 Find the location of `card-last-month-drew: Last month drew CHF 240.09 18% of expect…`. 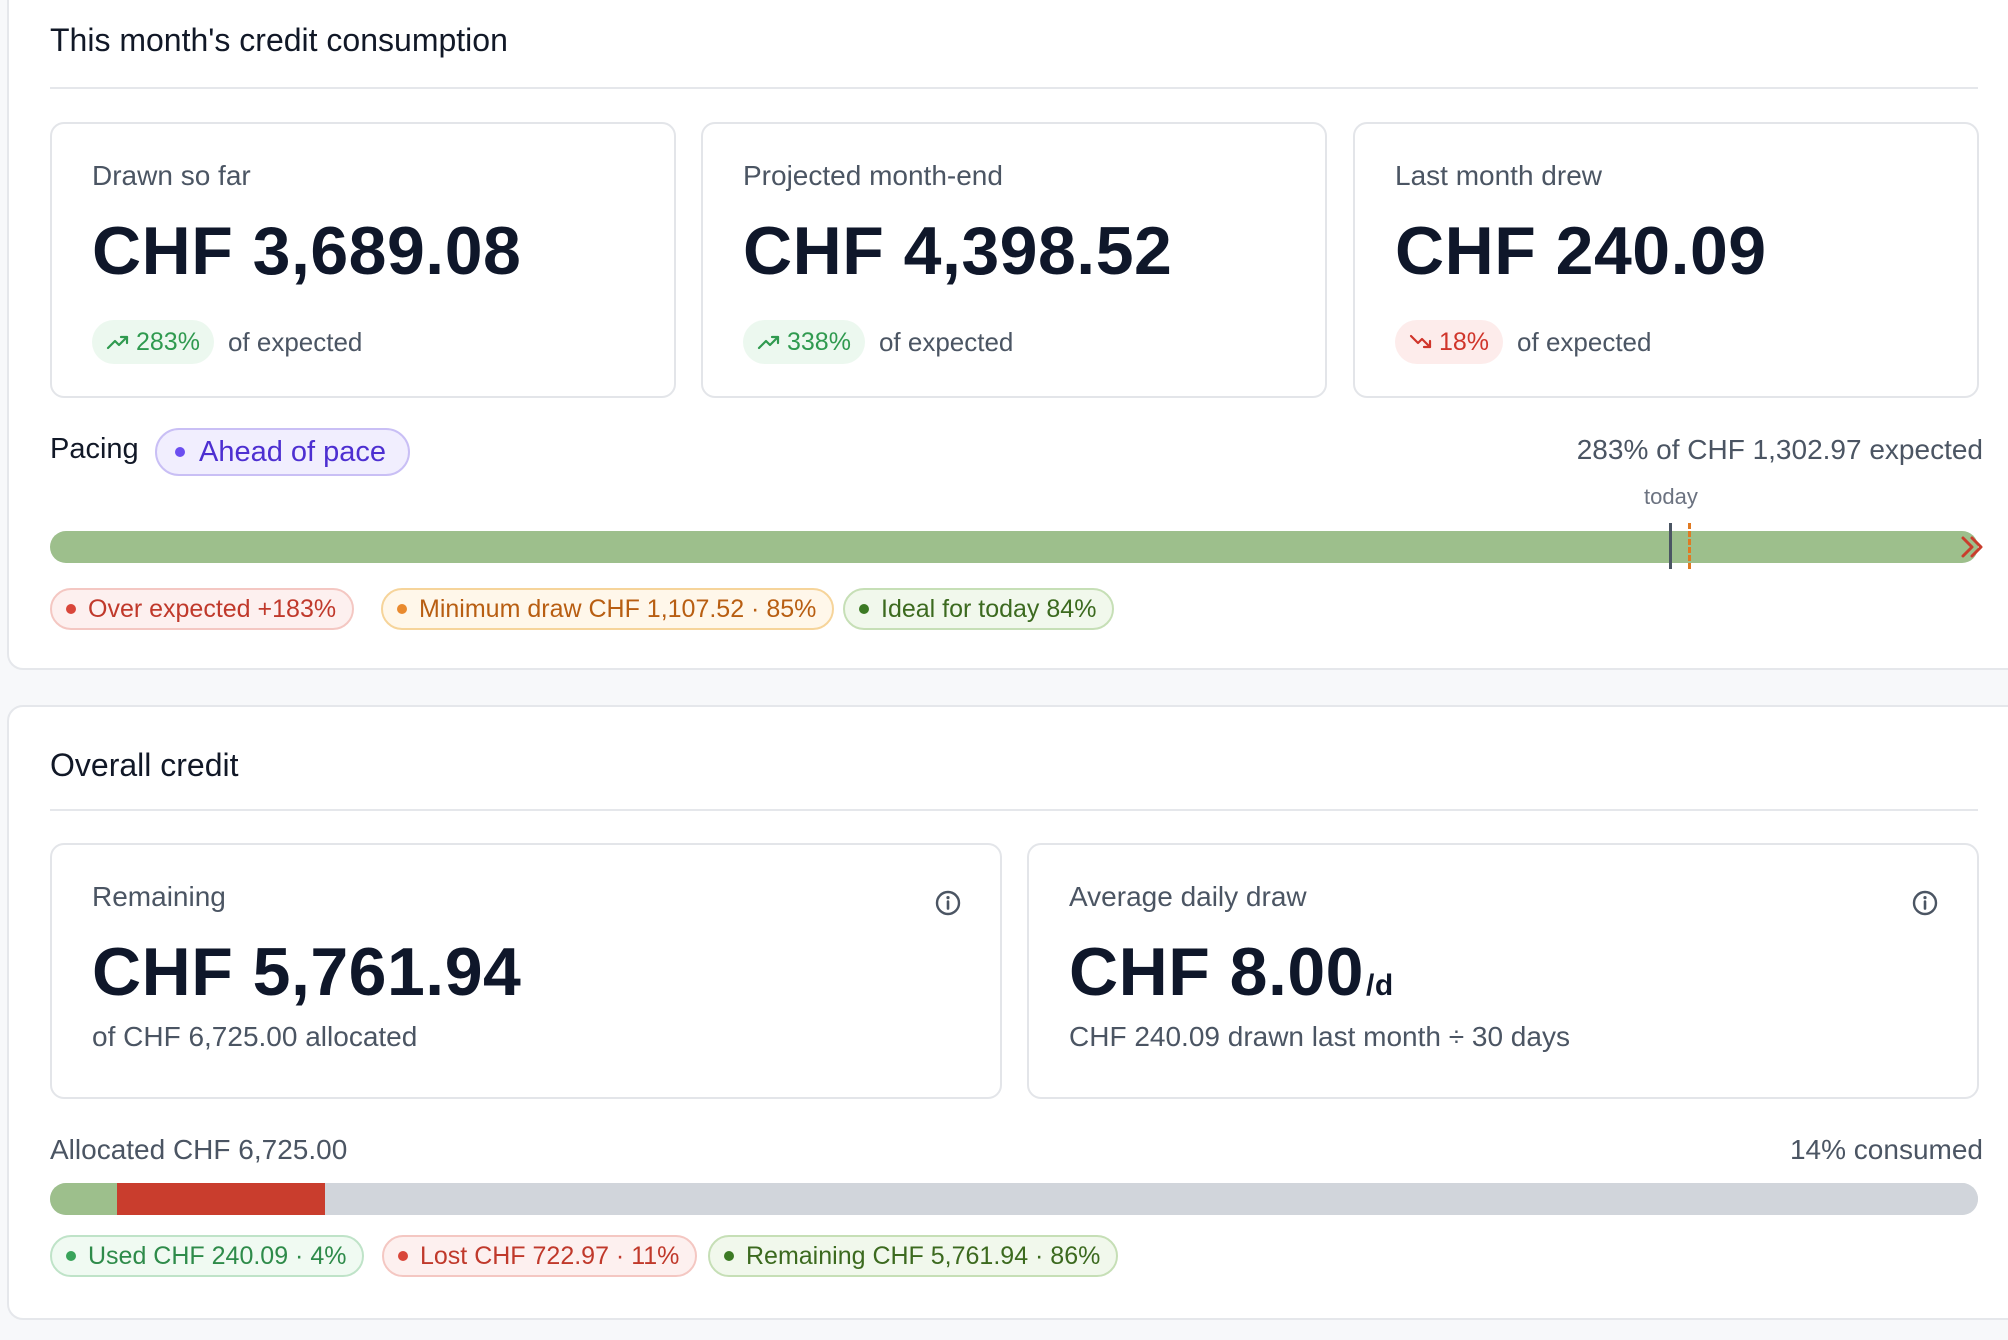

card-last-month-drew: Last month drew CHF 240.09 18% of expect… is located at coordinates (1666, 260).